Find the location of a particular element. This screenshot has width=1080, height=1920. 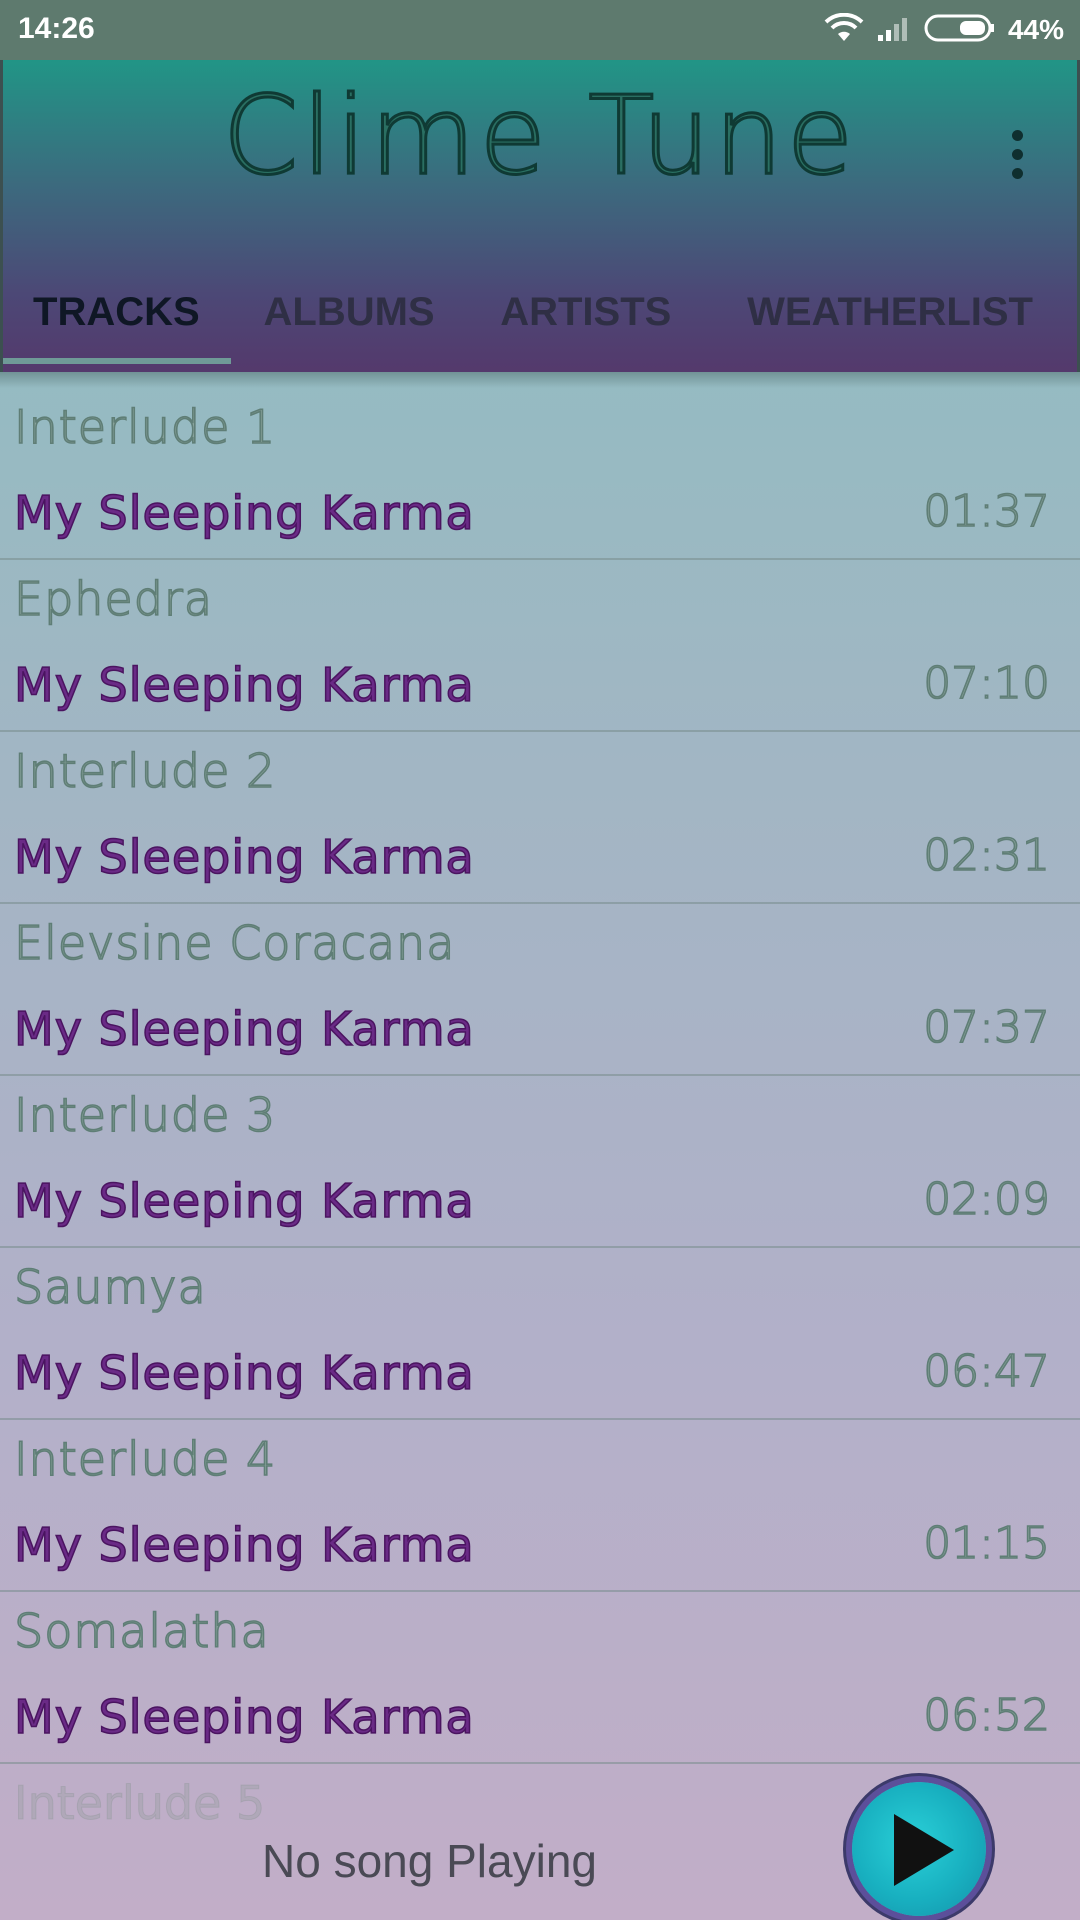

track-title: Saumya is located at coordinates (110, 1287).